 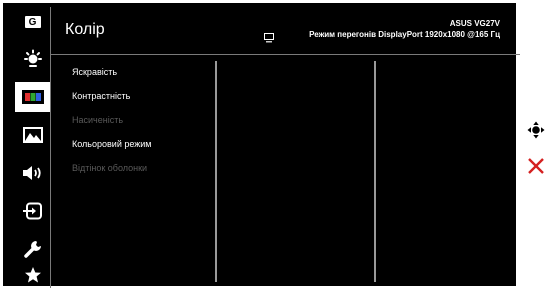 I want to click on menu-item-color-mode: Кольоровий режим, so click(x=112, y=151).